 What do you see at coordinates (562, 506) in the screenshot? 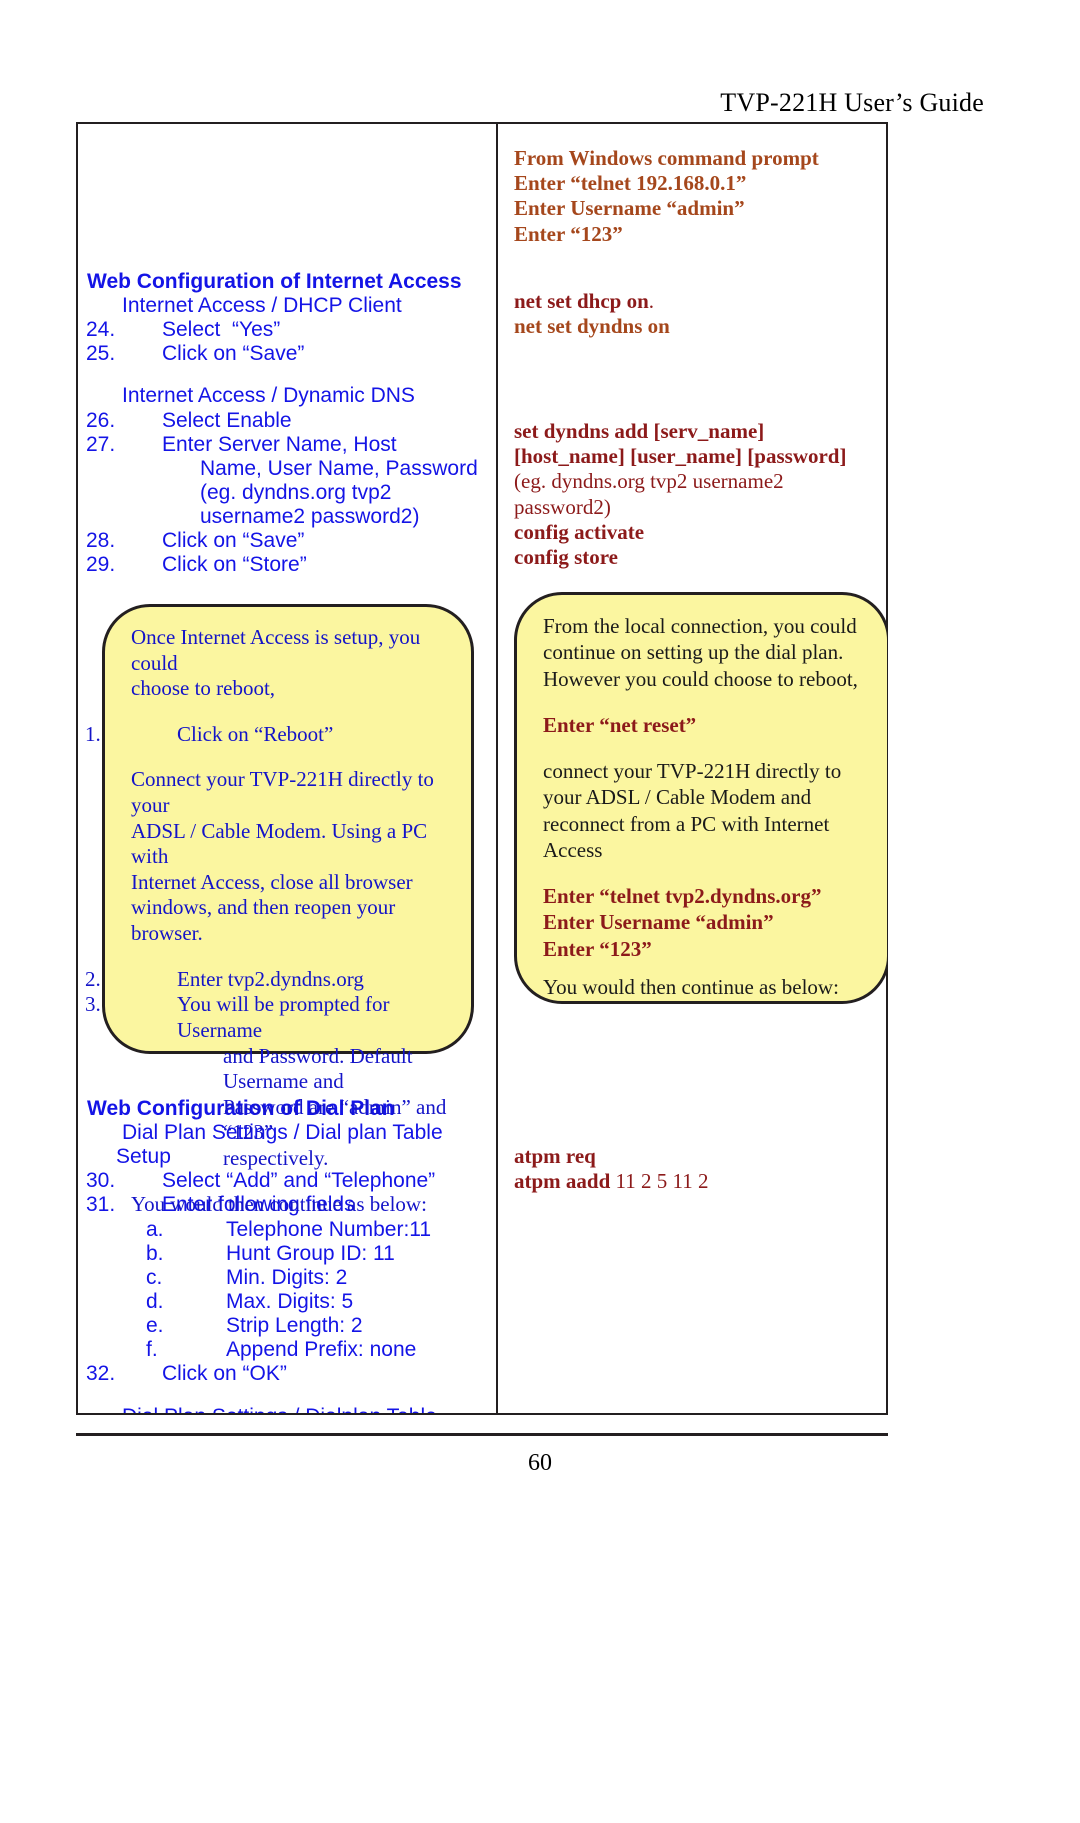
I see `command-example-line: password2)` at bounding box center [562, 506].